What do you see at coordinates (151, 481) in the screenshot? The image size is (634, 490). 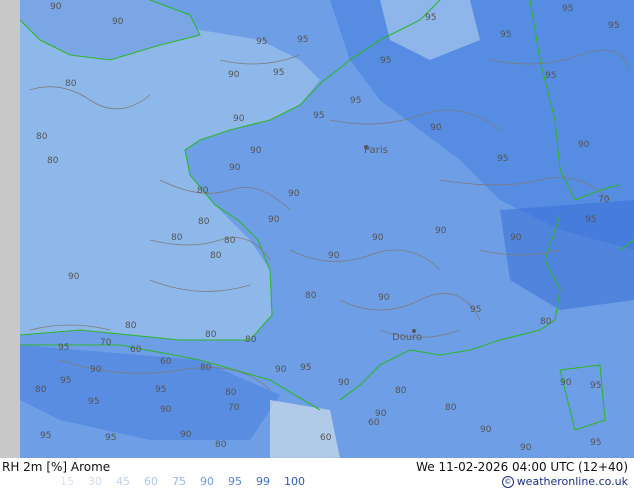 I see `scale-value: 60` at bounding box center [151, 481].